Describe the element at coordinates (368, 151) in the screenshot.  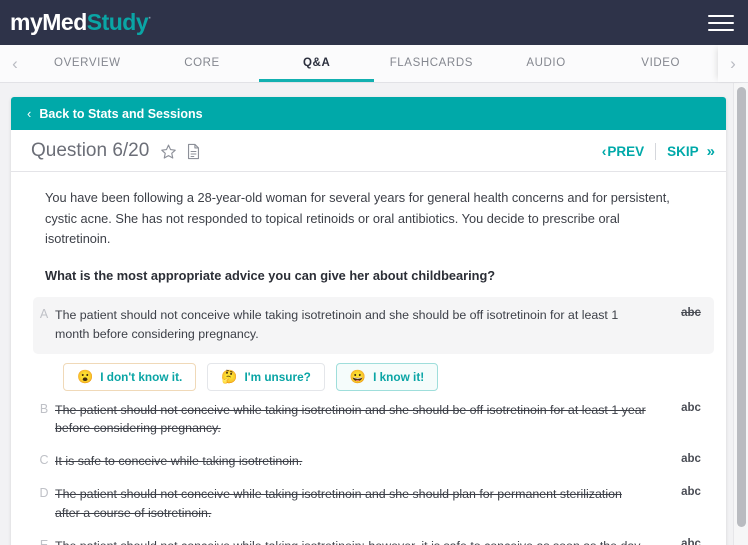
I see `question-header: Question 6/20 ‹ PREV SKIP »` at that location.